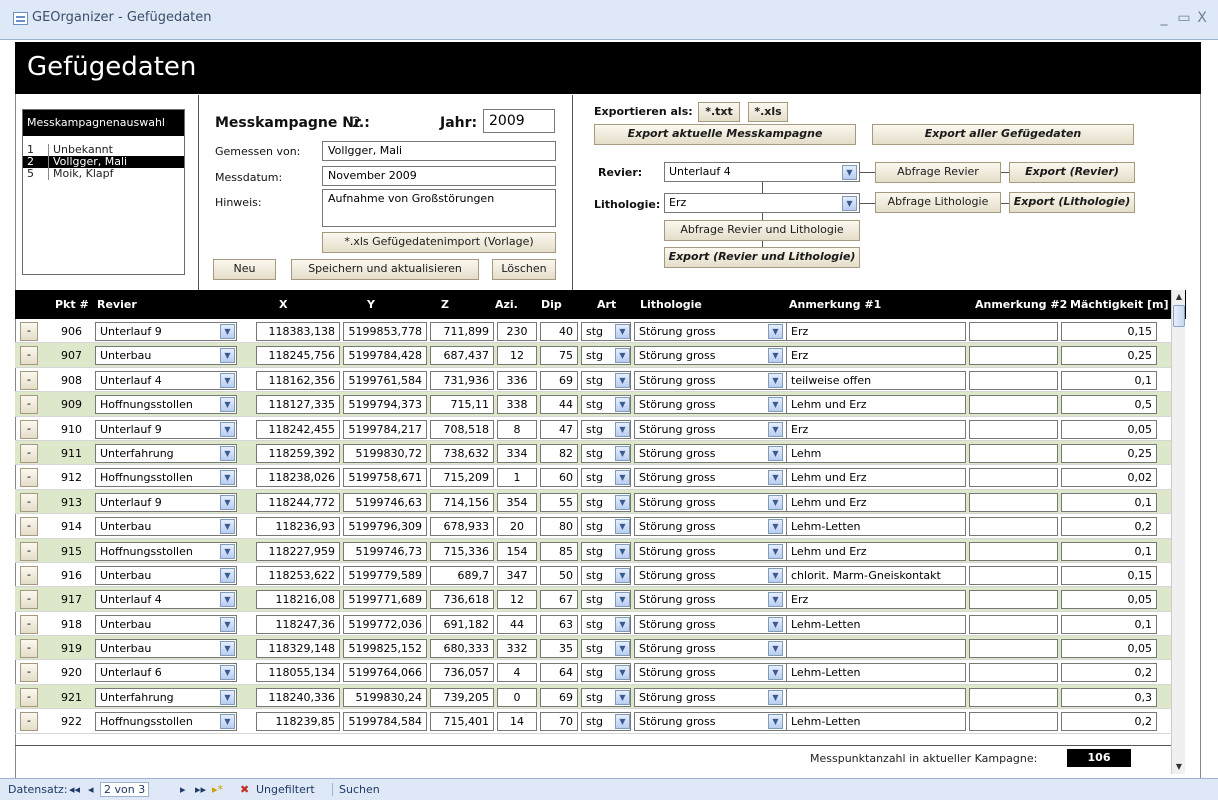 This screenshot has width=1218, height=800. Describe the element at coordinates (298, 722) in the screenshot. I see `x-cell: 118239,85` at that location.